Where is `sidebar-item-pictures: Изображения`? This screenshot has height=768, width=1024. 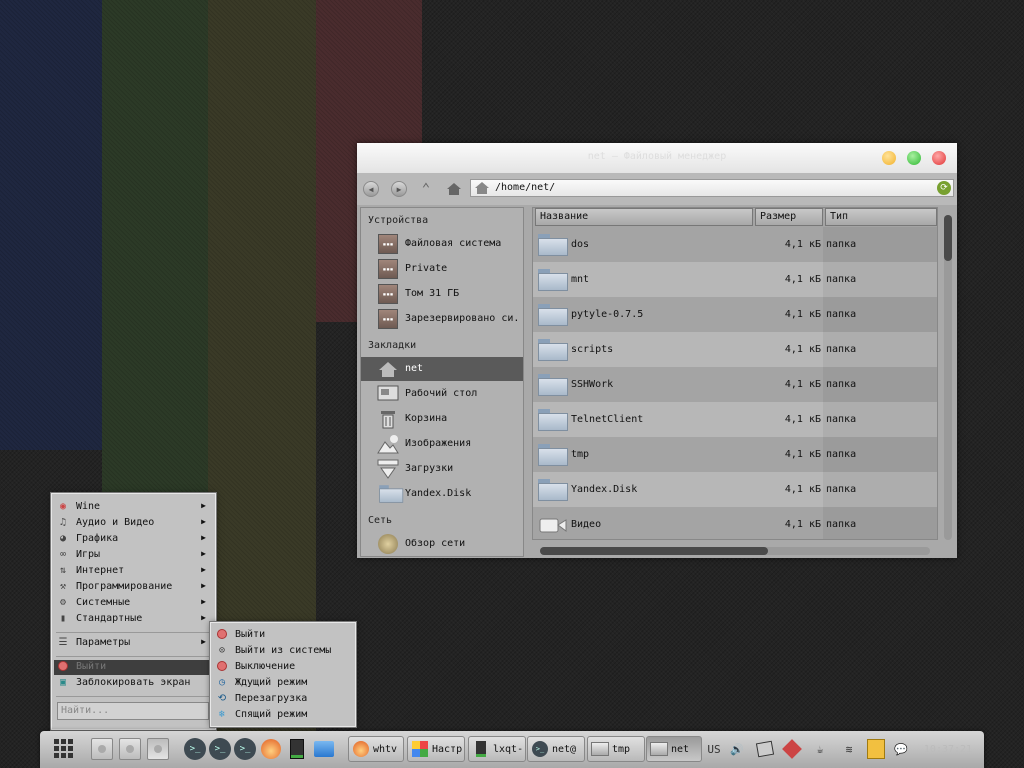
sidebar-item-pictures: Изображения is located at coordinates (442, 444).